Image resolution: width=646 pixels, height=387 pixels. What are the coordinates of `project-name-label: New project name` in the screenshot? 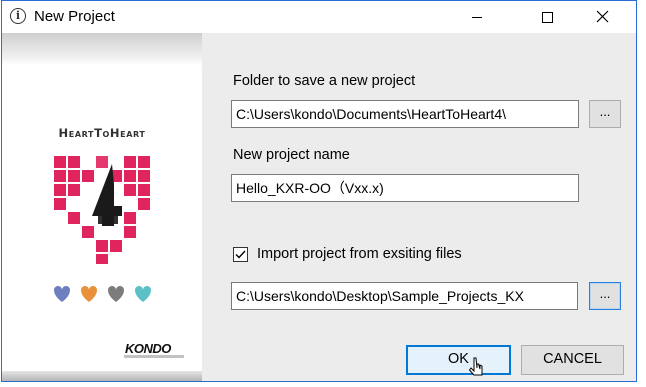 It's located at (291, 155).